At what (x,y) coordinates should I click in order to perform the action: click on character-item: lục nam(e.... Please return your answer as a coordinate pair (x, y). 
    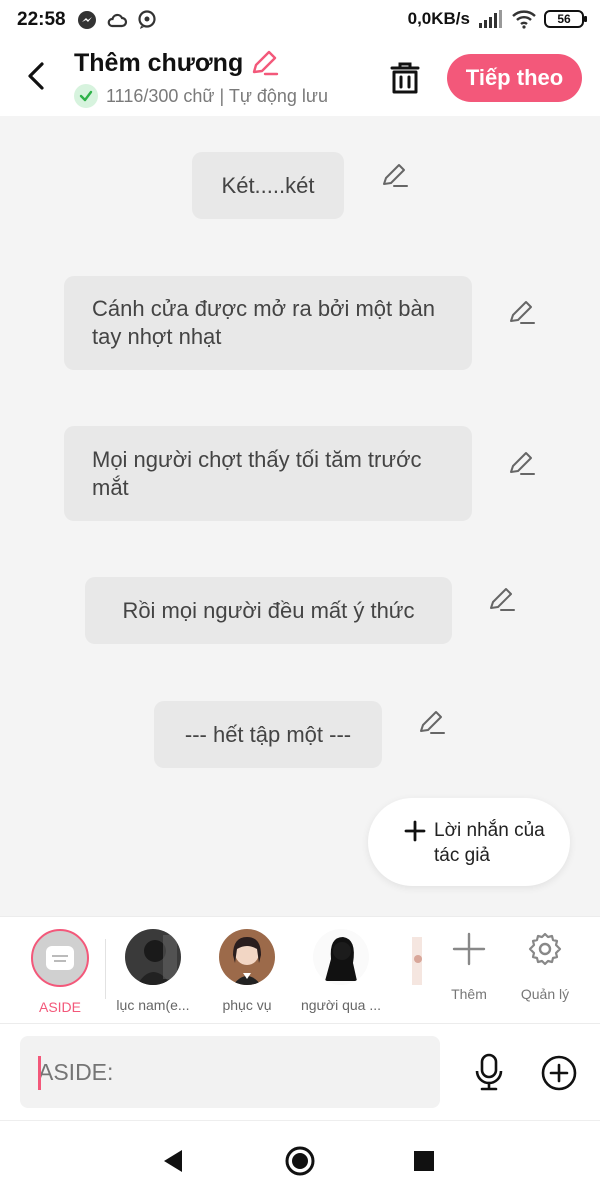
    Looking at the image, I should click on (153, 971).